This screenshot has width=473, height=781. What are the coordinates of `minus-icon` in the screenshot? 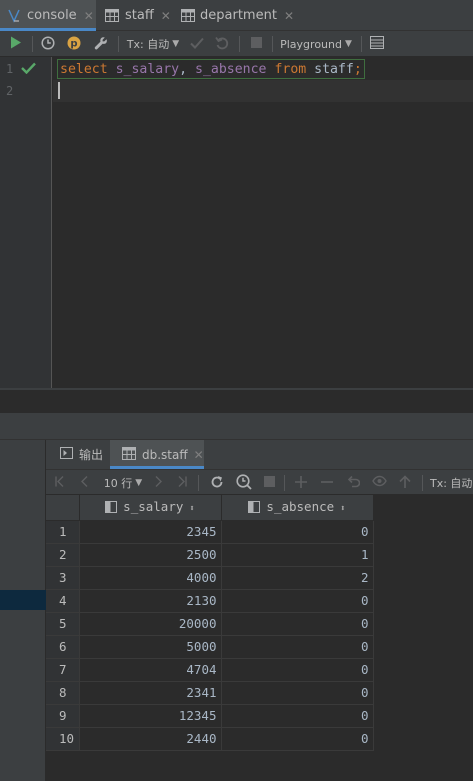 It's located at (327, 483).